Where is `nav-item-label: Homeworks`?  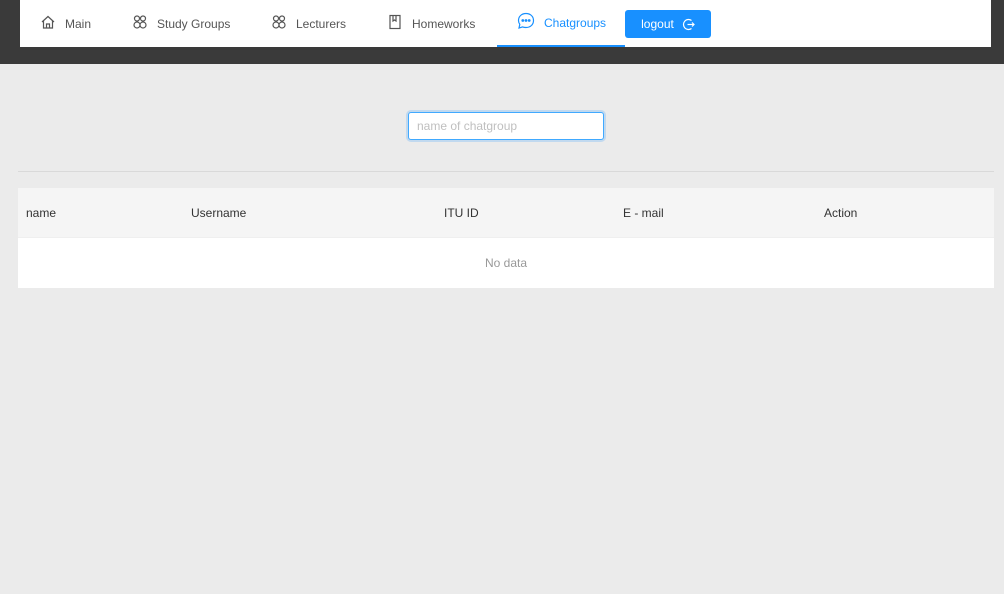
nav-item-label: Homeworks is located at coordinates (444, 23).